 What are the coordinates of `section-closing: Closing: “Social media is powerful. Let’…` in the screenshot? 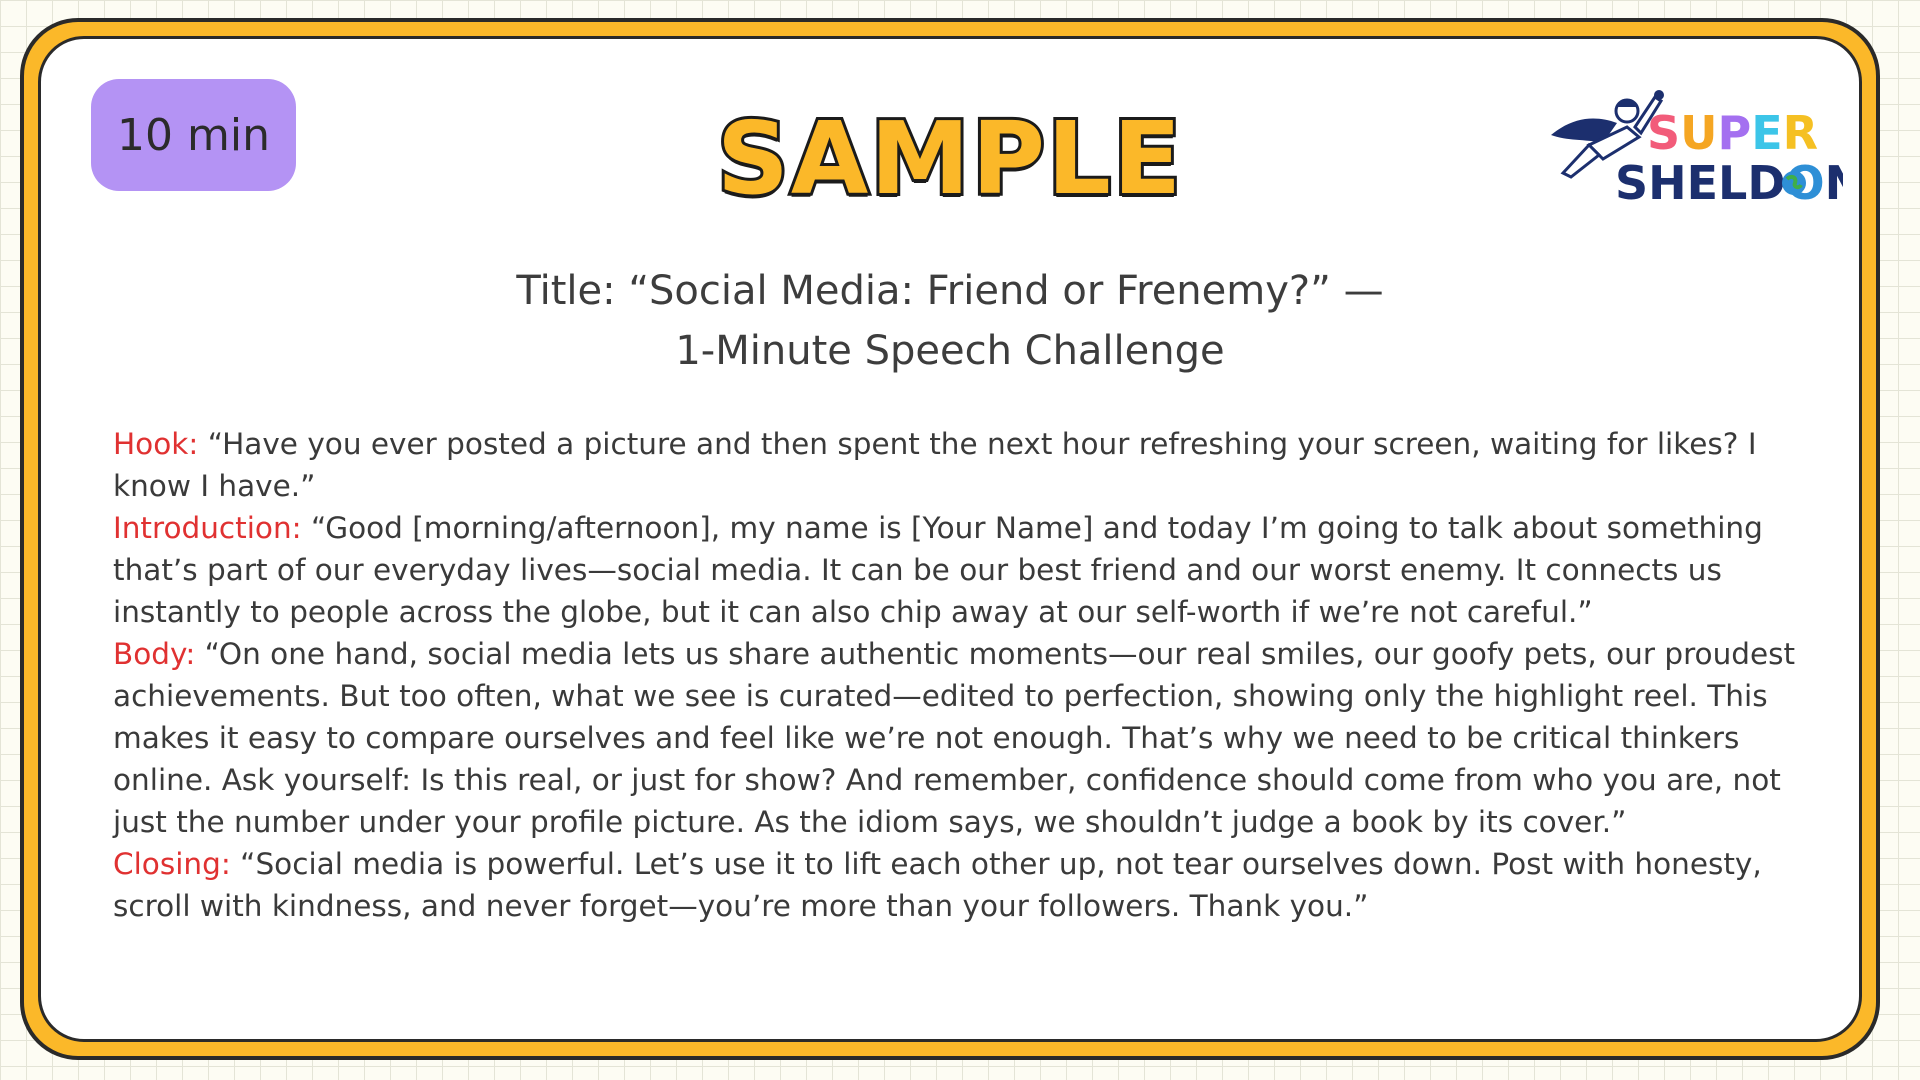 It's located at (966, 885).